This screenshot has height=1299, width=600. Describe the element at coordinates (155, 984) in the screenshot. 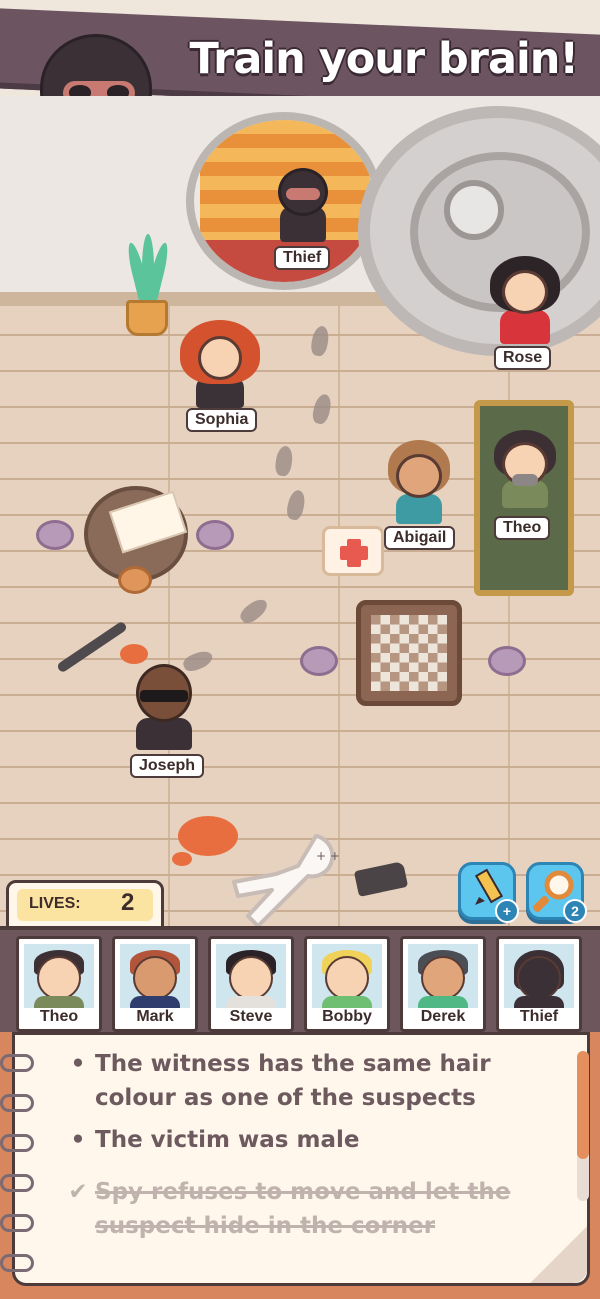

I see `suspect-card-mark: Mark` at that location.